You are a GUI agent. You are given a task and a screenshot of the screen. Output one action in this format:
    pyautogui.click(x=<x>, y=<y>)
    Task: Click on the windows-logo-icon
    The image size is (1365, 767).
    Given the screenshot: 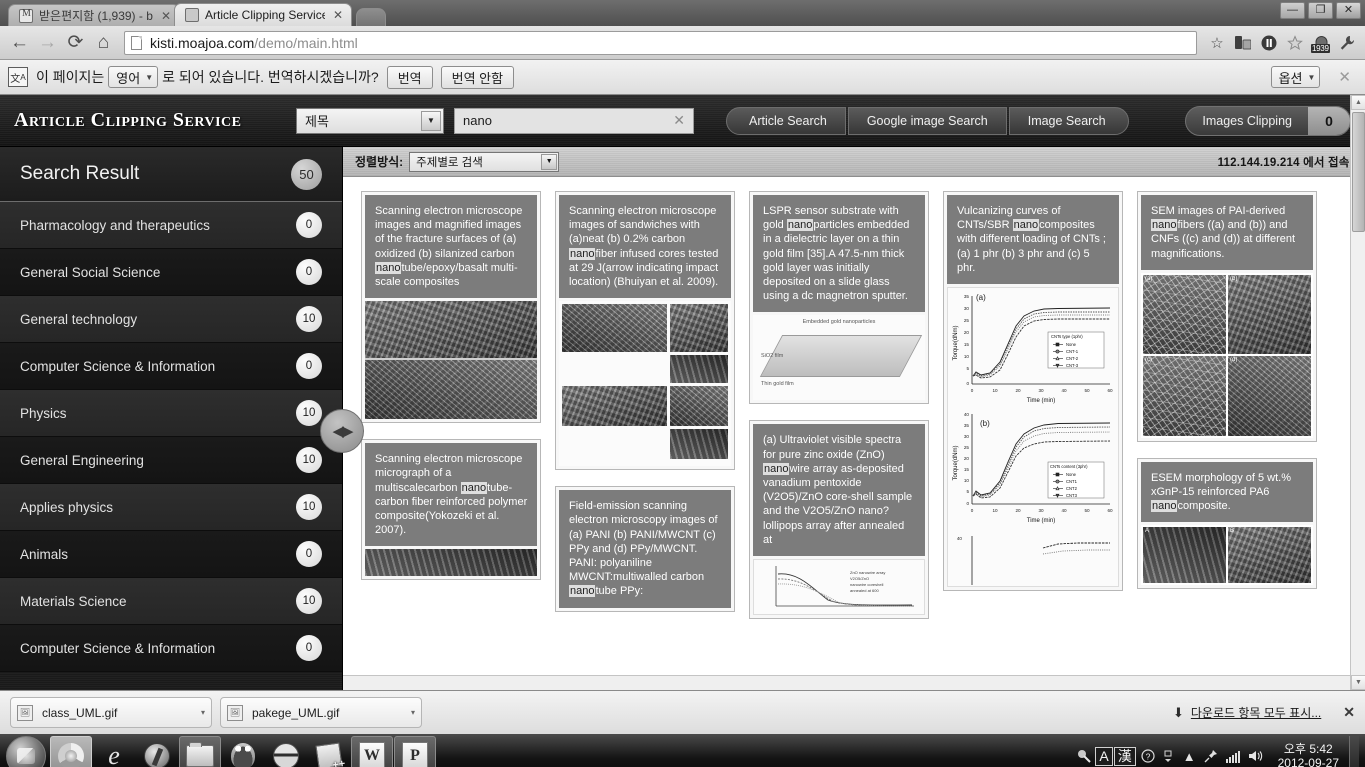 What is the action you would take?
    pyautogui.click(x=26, y=756)
    